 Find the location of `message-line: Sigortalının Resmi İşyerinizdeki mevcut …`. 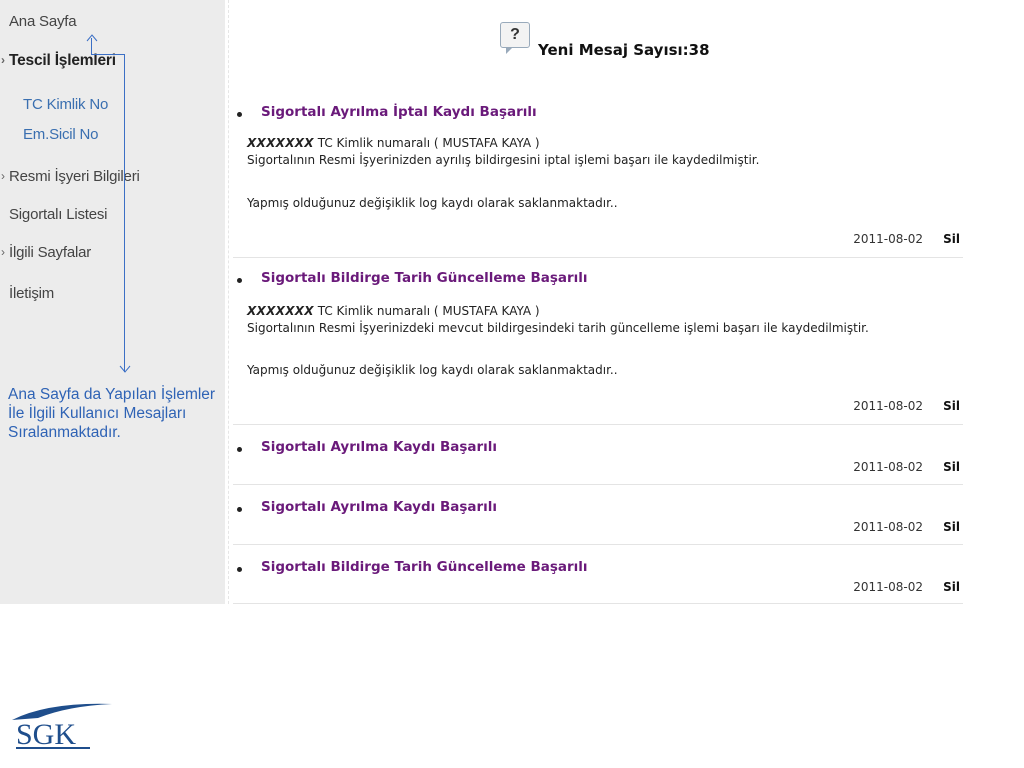

message-line: Sigortalının Resmi İşyerinizdeki mevcut … is located at coordinates (558, 328).